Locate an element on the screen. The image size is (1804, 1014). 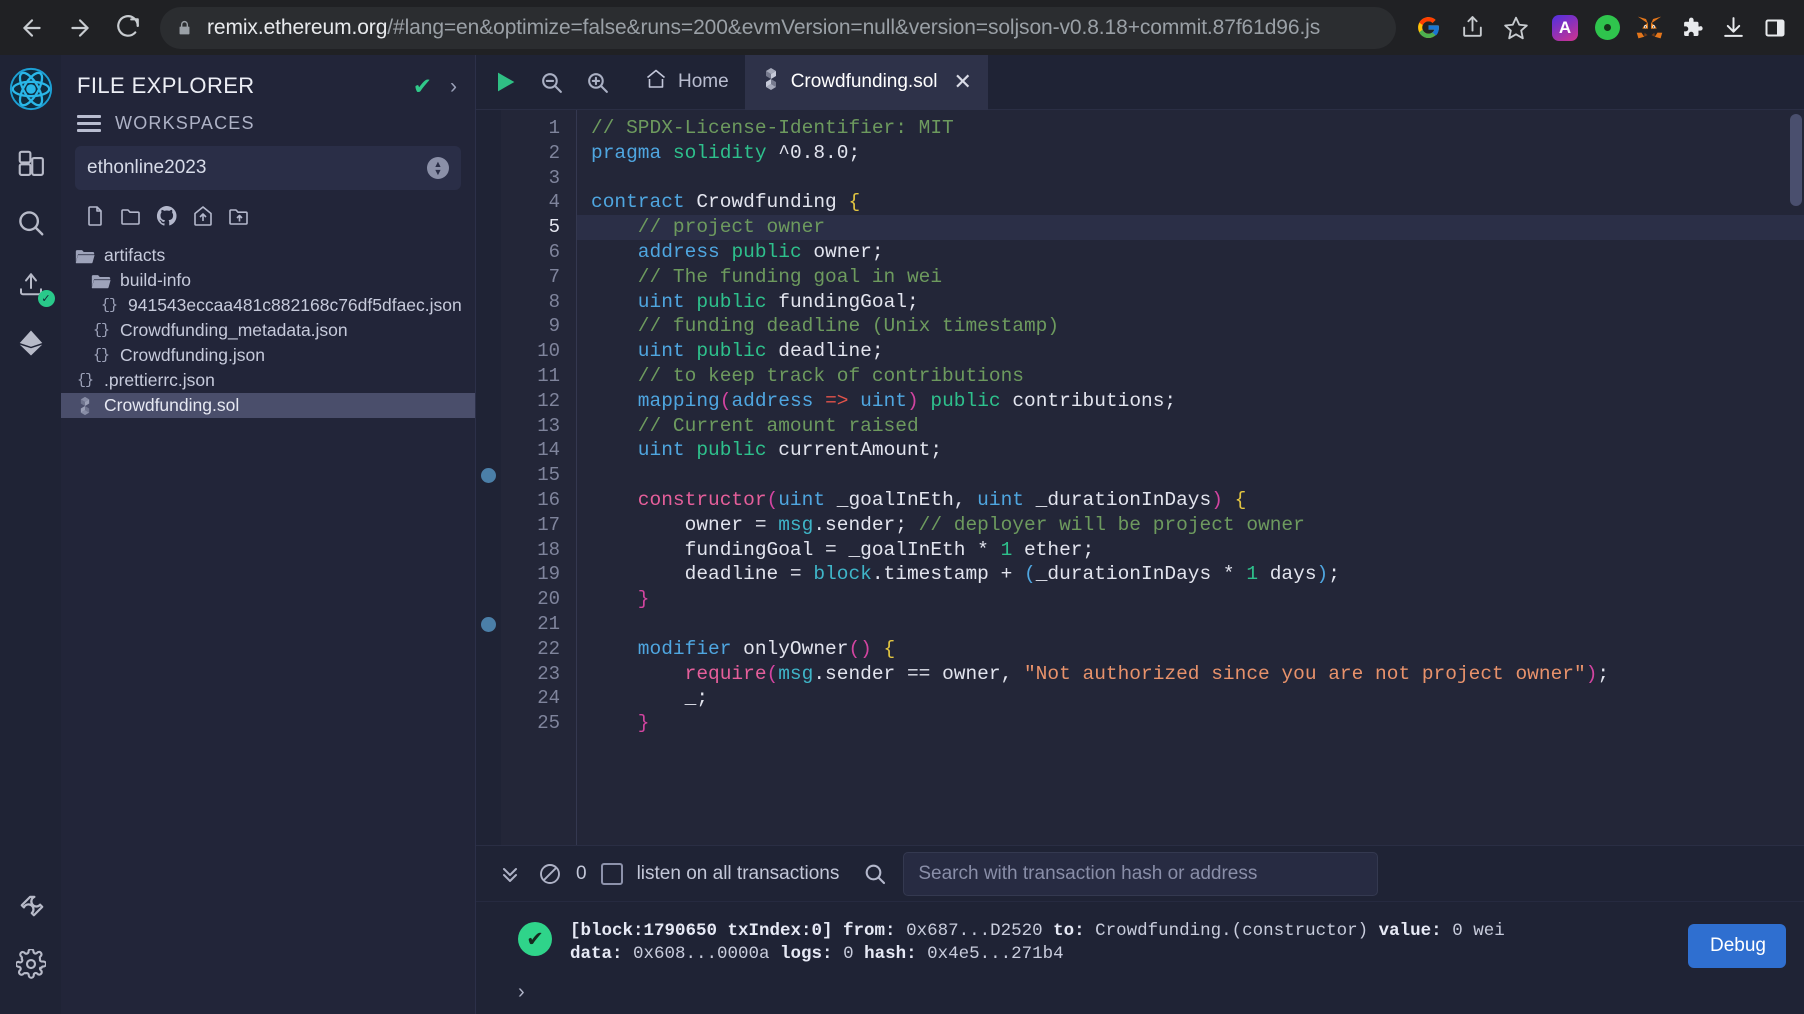
settings-gear-icon is located at coordinates (31, 964).